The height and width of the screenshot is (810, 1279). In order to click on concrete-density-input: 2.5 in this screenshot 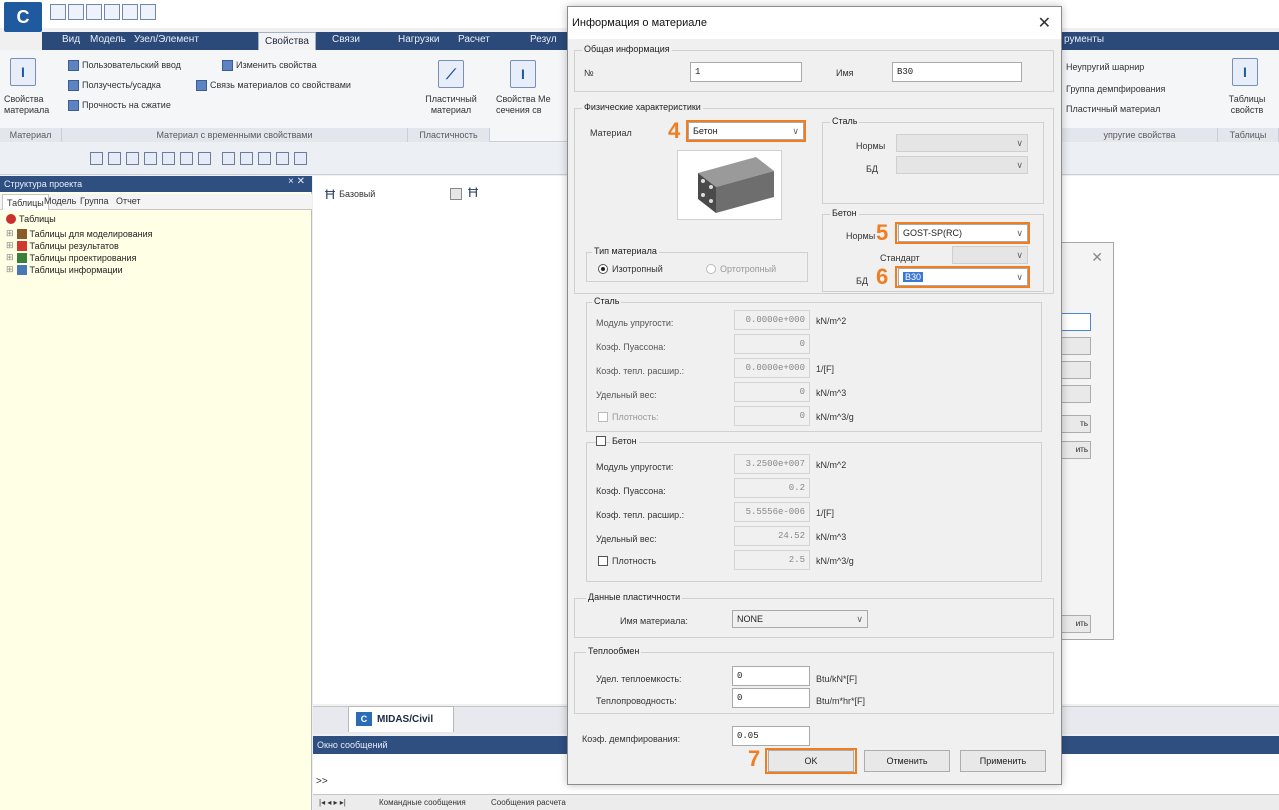, I will do `click(772, 560)`.